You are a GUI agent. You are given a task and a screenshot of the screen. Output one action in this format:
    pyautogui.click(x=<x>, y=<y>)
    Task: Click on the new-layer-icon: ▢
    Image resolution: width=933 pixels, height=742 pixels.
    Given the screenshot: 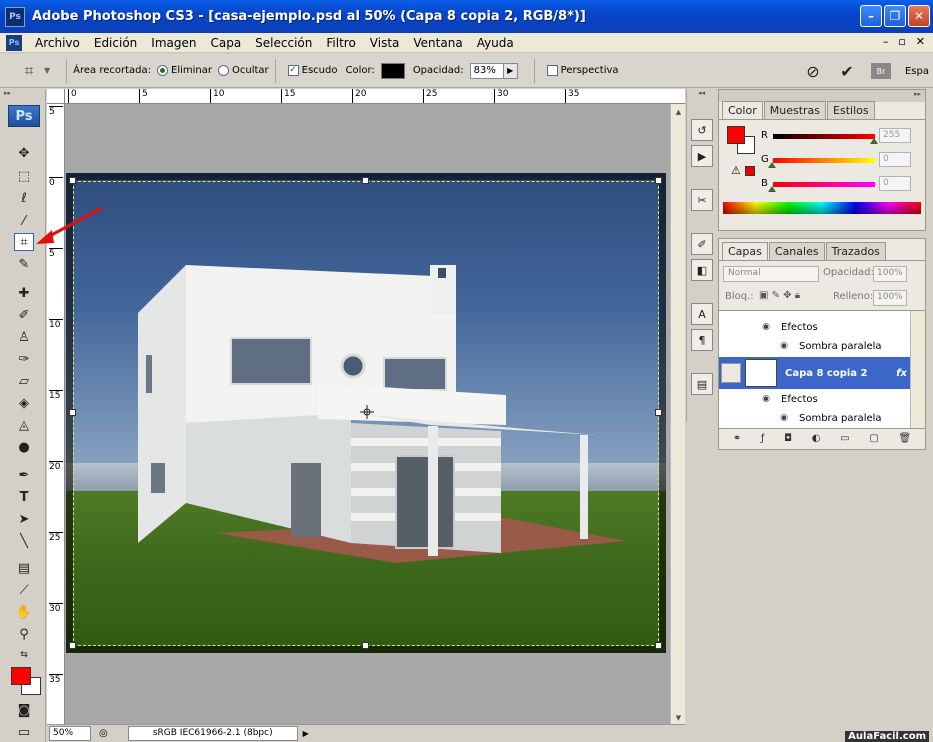 What is the action you would take?
    pyautogui.click(x=873, y=438)
    